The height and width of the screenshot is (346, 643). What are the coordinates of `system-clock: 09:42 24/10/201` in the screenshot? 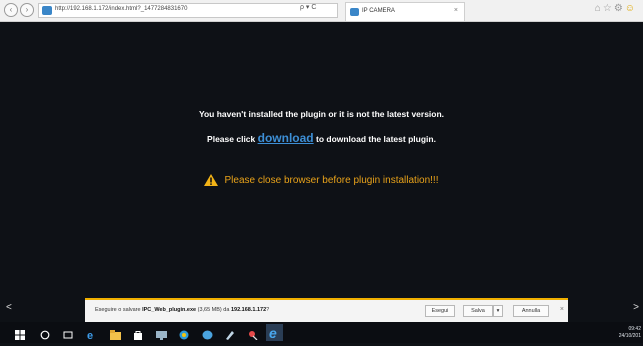 It's located at (630, 333).